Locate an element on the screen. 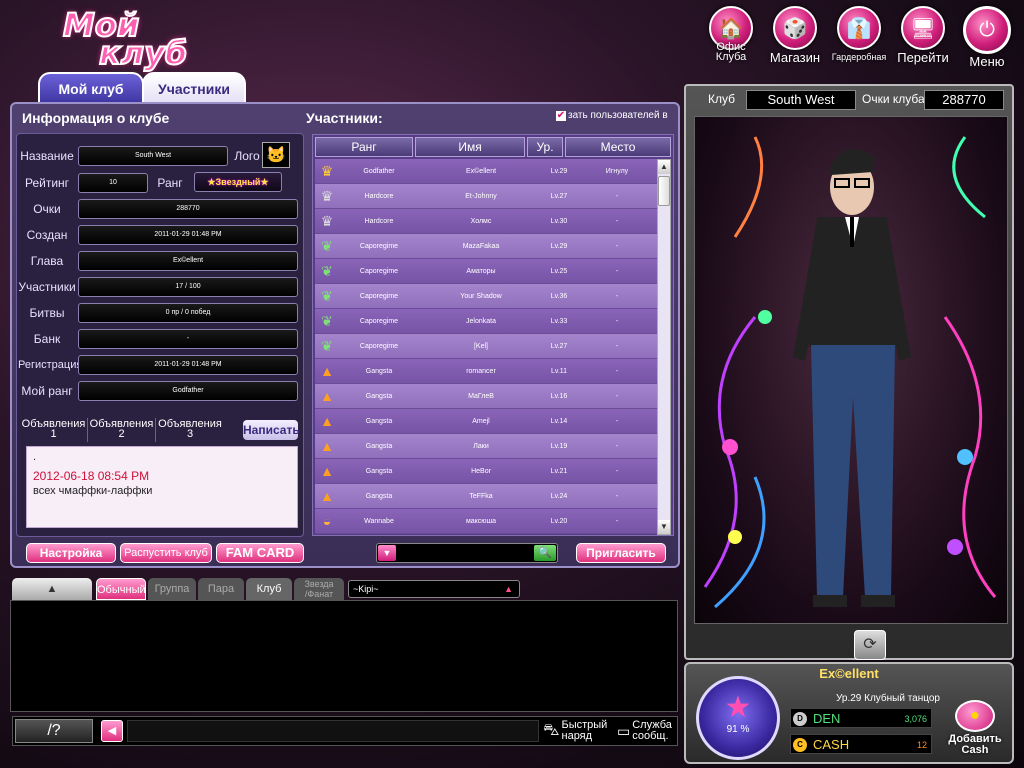 The image size is (1024, 768). members-scrollbar: ▲ ▼ is located at coordinates (664, 347).